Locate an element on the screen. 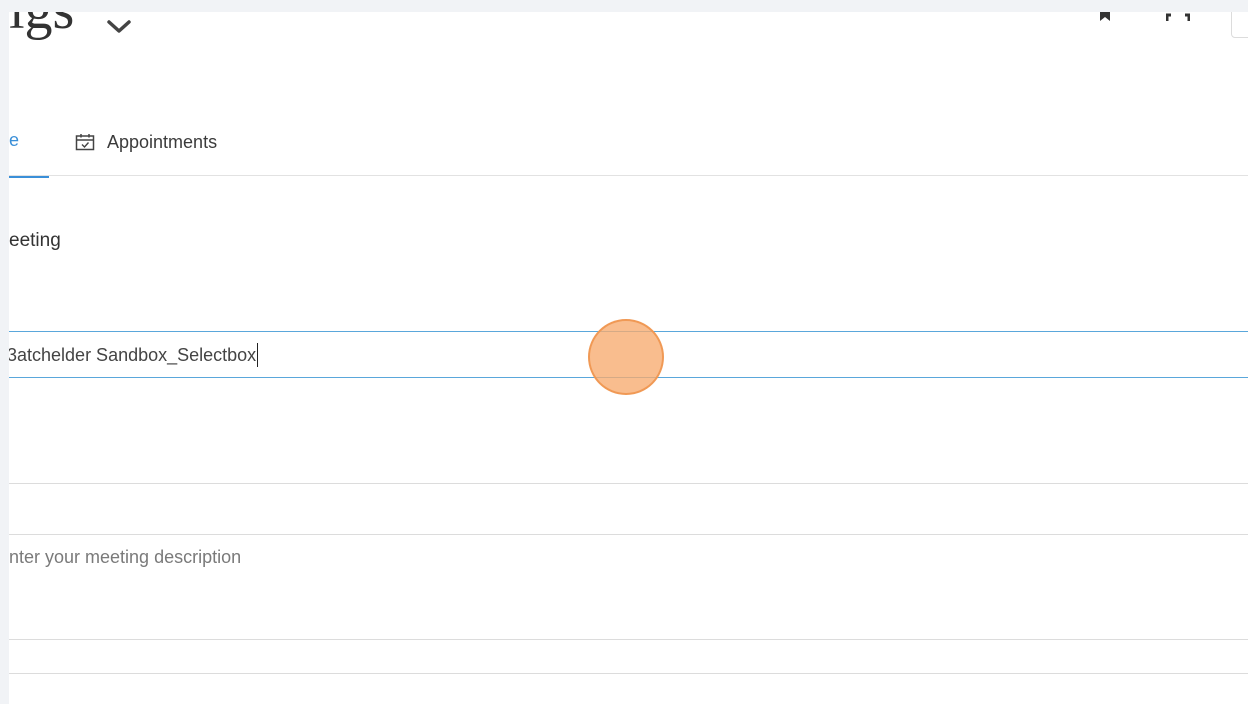  click-indicator is located at coordinates (626, 357).